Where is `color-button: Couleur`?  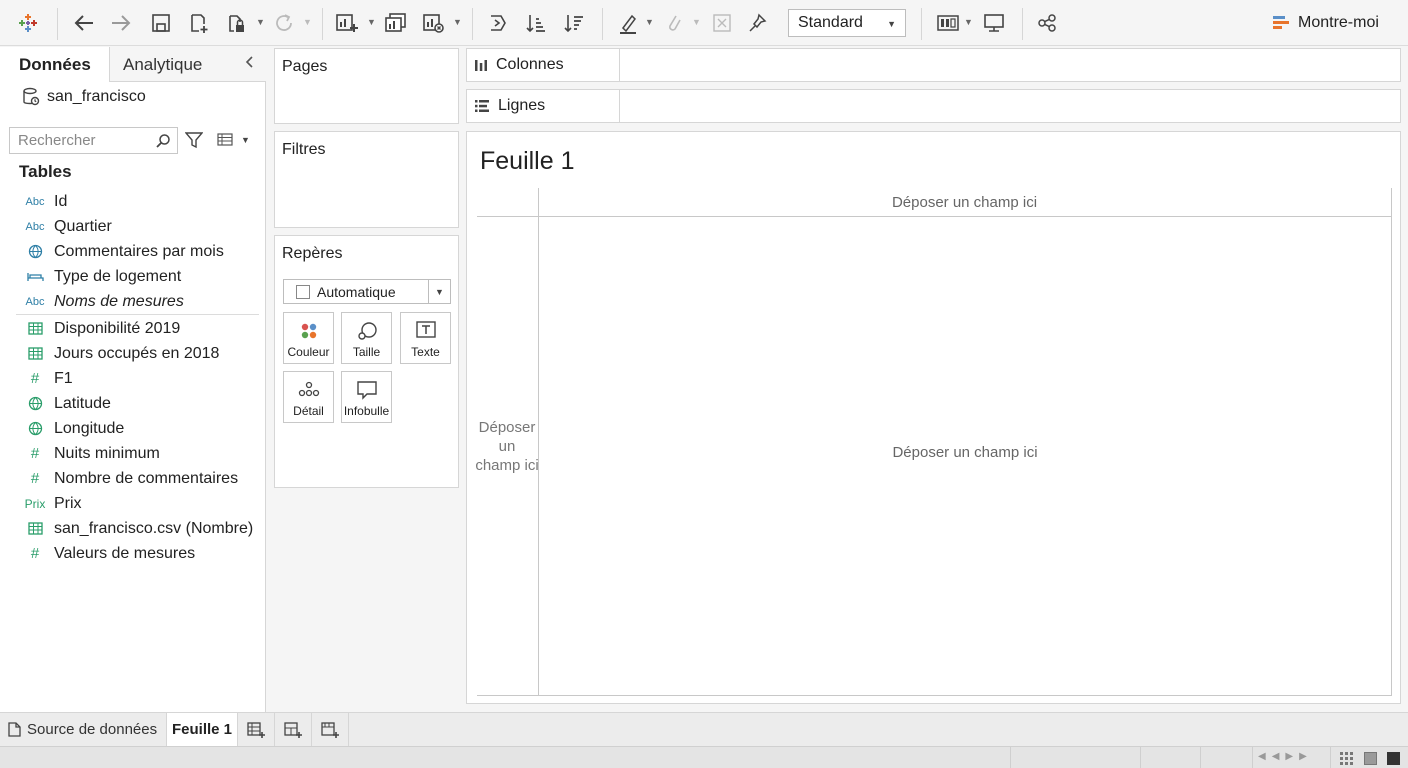 color-button: Couleur is located at coordinates (308, 338).